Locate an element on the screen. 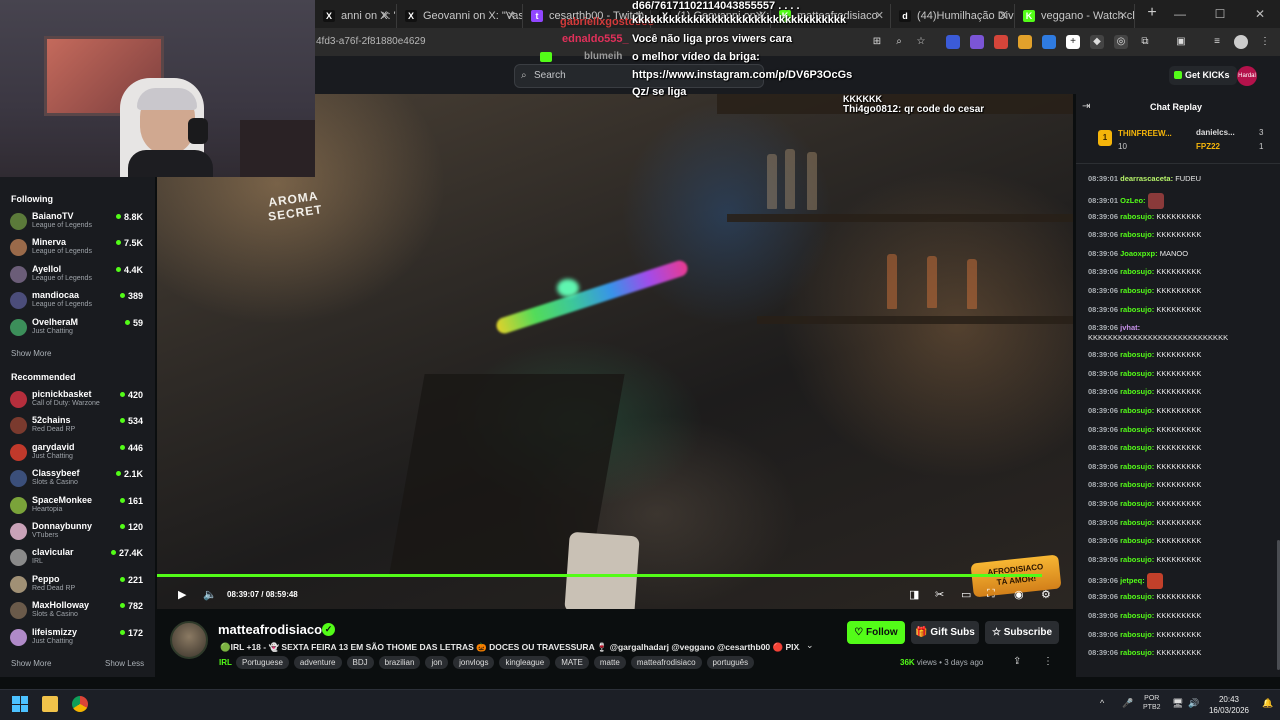  profile-avatar-icon is located at coordinates (1241, 42).